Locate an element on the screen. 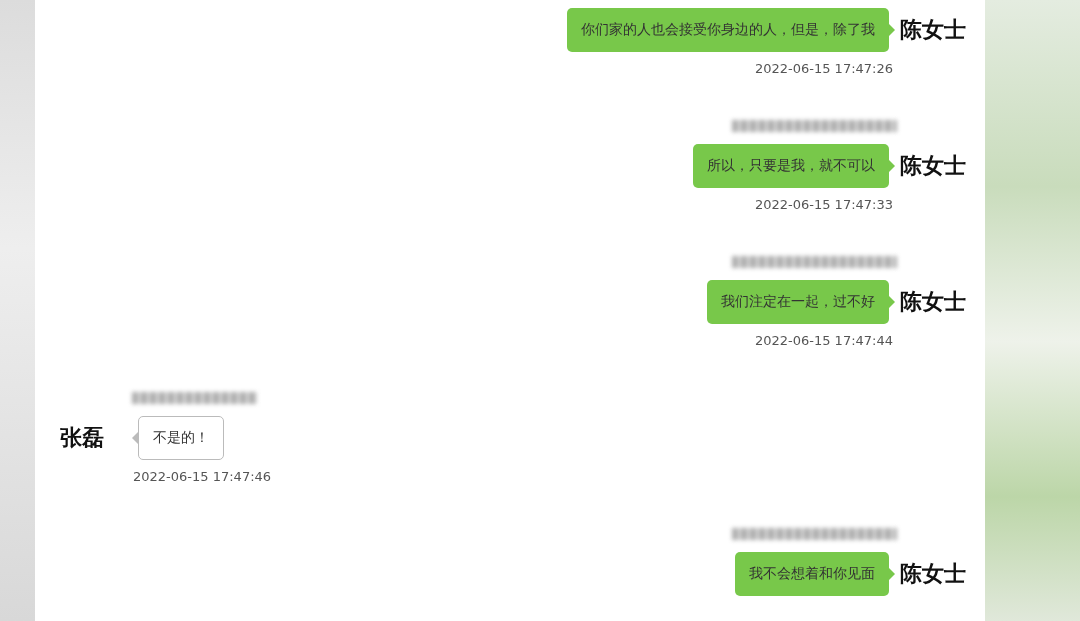  sender-name: 张磊 is located at coordinates (82, 437).